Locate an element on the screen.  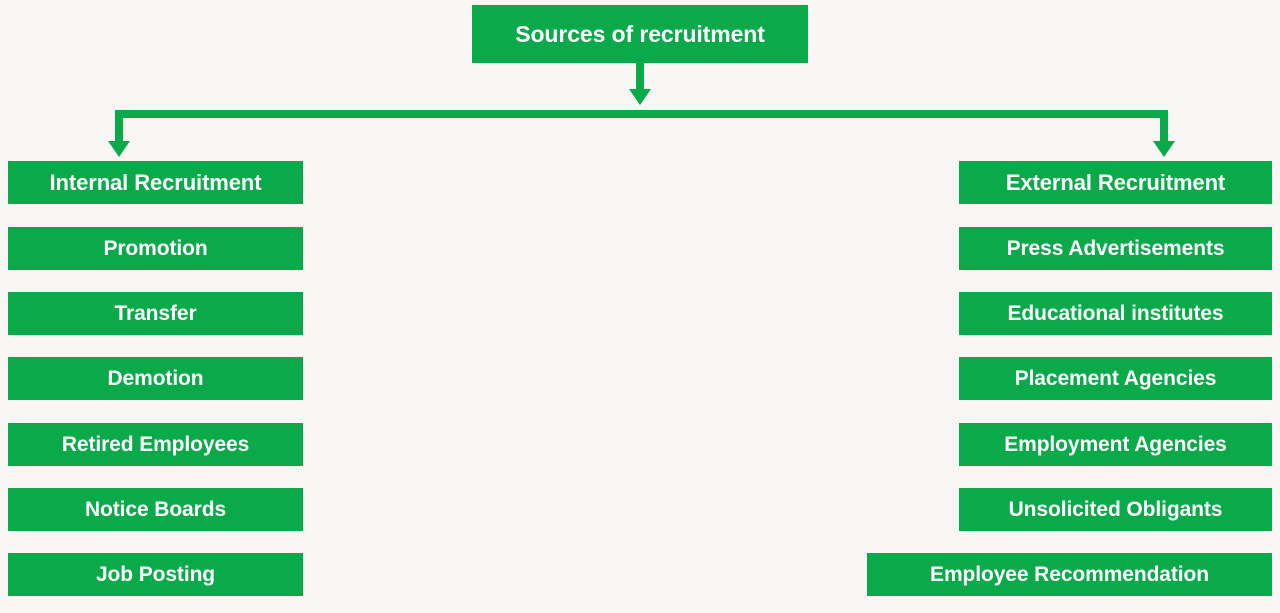
connector-right-stem is located at coordinates (1164, 126).